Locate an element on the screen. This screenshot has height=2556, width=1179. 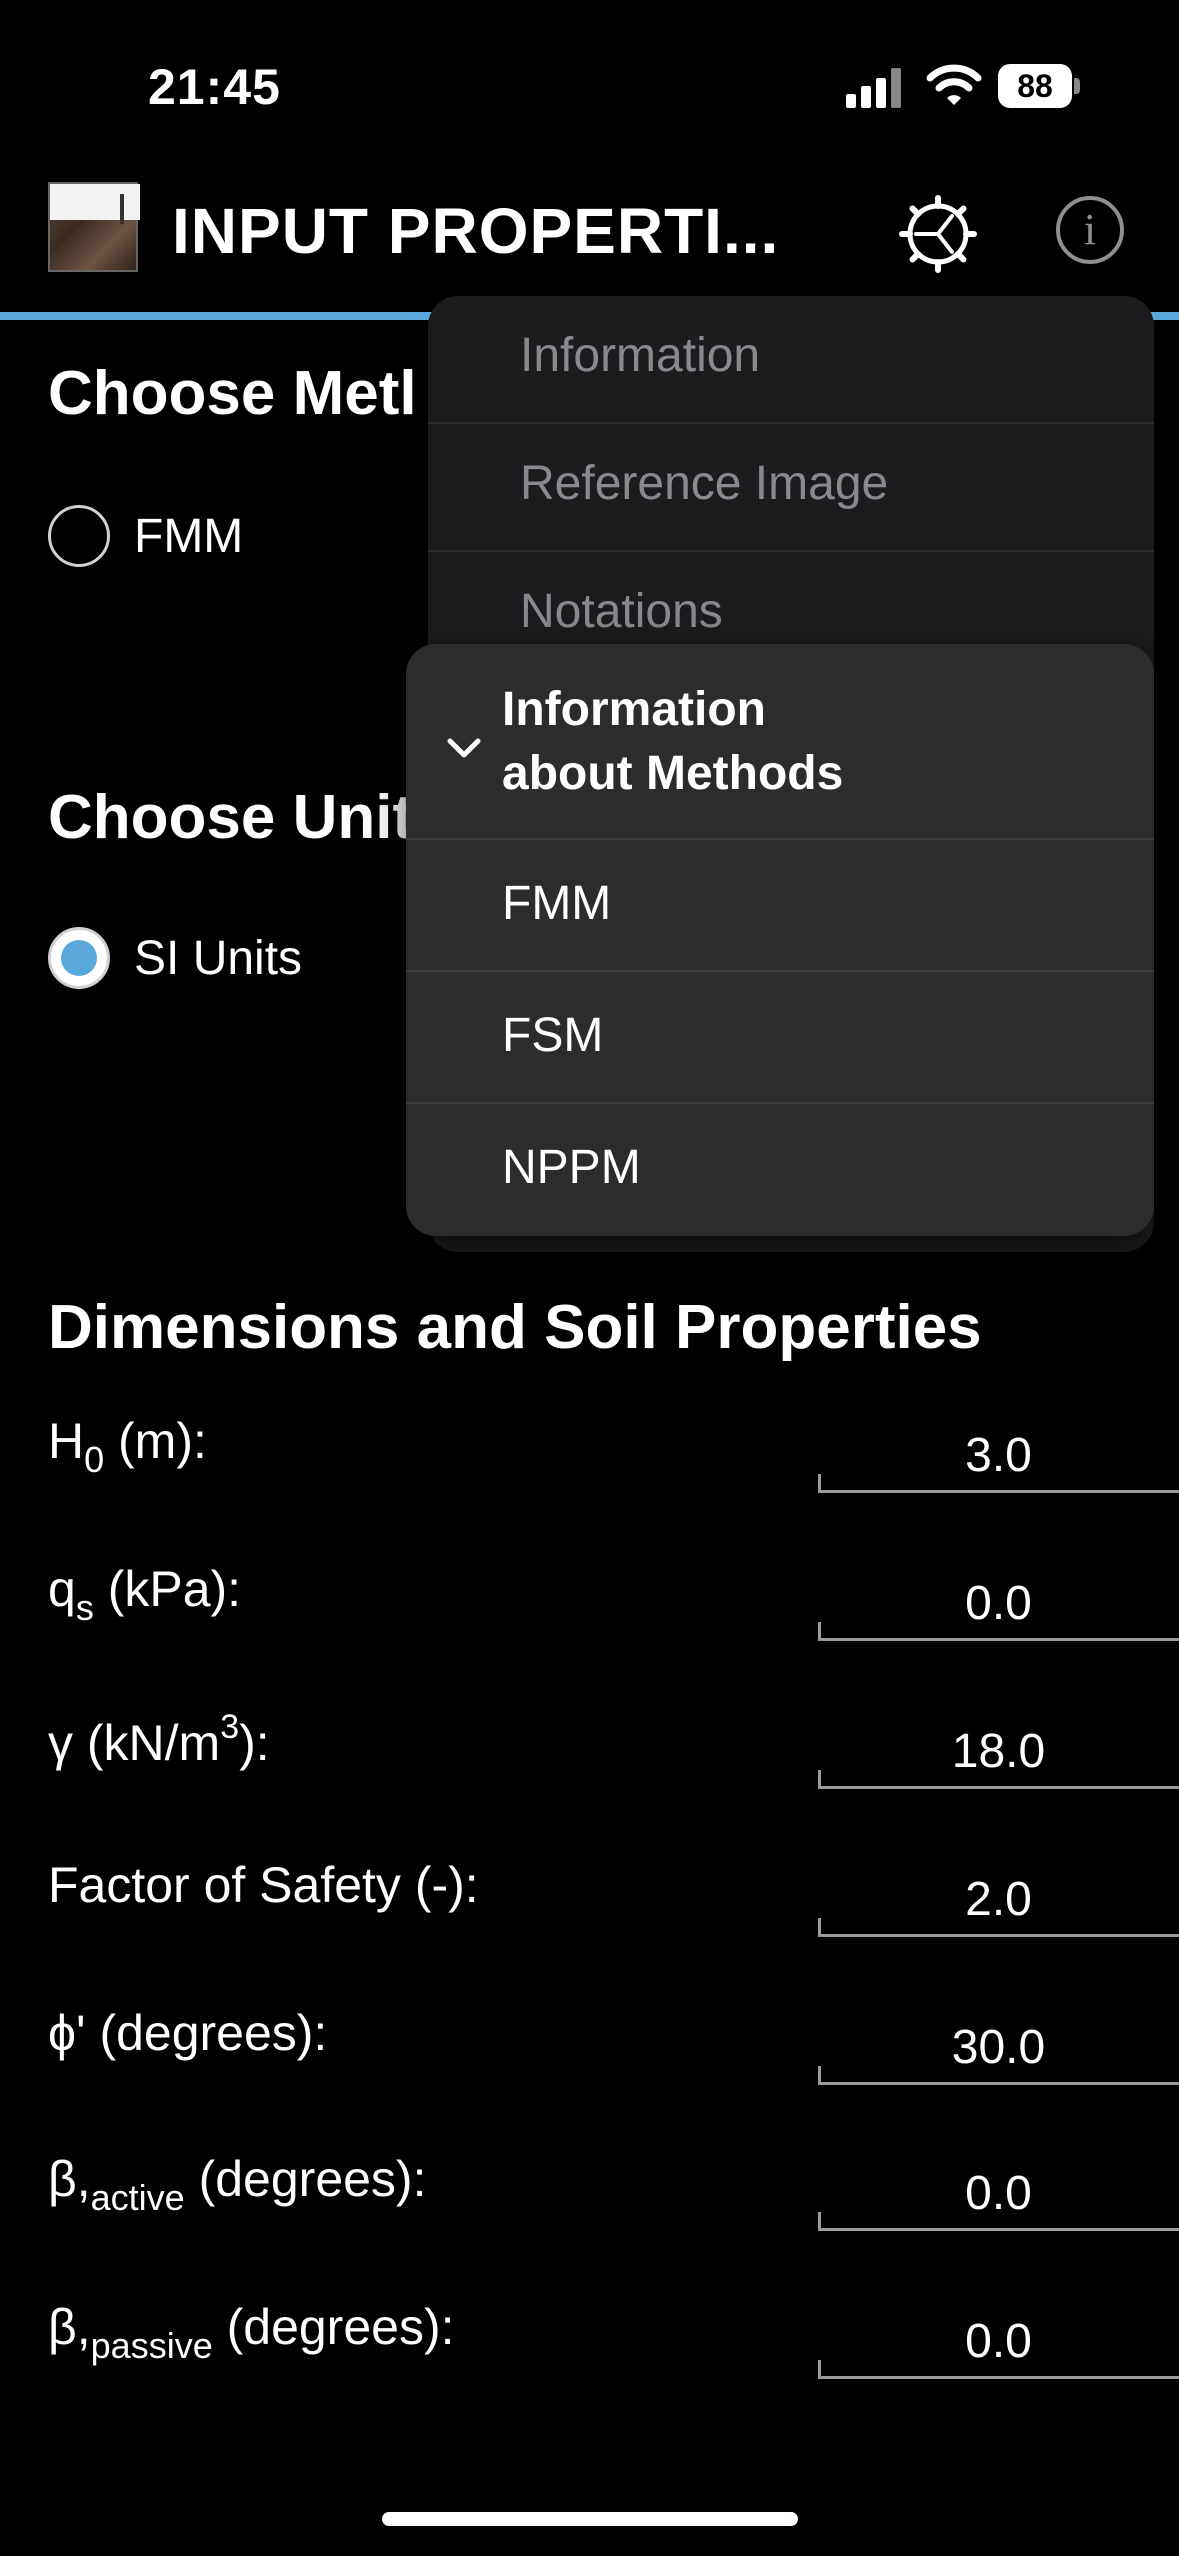
submenu-header: Information about Methods is located at coordinates (780, 742).